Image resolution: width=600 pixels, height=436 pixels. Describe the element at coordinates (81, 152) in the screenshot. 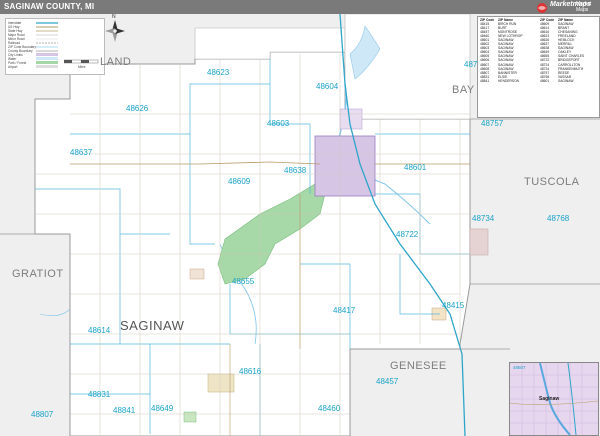

I see `zip-label: 48637` at that location.